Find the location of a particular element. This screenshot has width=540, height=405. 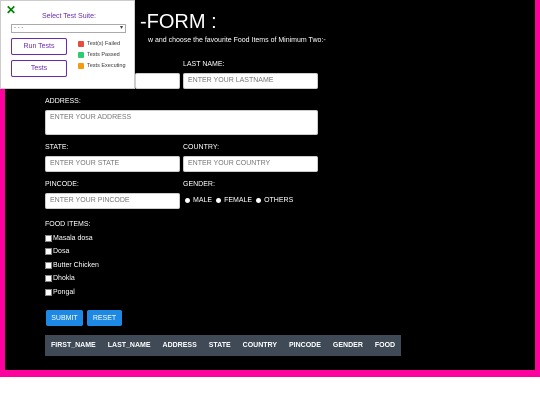

state-input: ENTER YOUR STATE is located at coordinates (112, 164).